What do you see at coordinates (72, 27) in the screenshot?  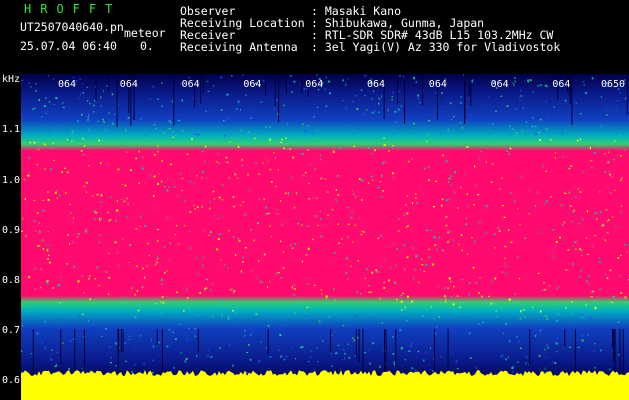 I see `filename: UT2507040640.pn` at bounding box center [72, 27].